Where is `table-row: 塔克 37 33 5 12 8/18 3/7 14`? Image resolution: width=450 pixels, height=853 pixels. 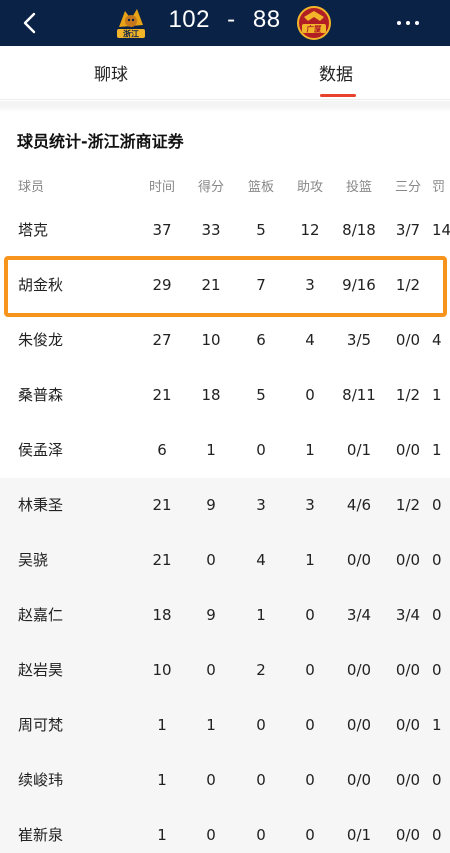 table-row: 塔克 37 33 5 12 8/18 3/7 14 is located at coordinates (225, 230).